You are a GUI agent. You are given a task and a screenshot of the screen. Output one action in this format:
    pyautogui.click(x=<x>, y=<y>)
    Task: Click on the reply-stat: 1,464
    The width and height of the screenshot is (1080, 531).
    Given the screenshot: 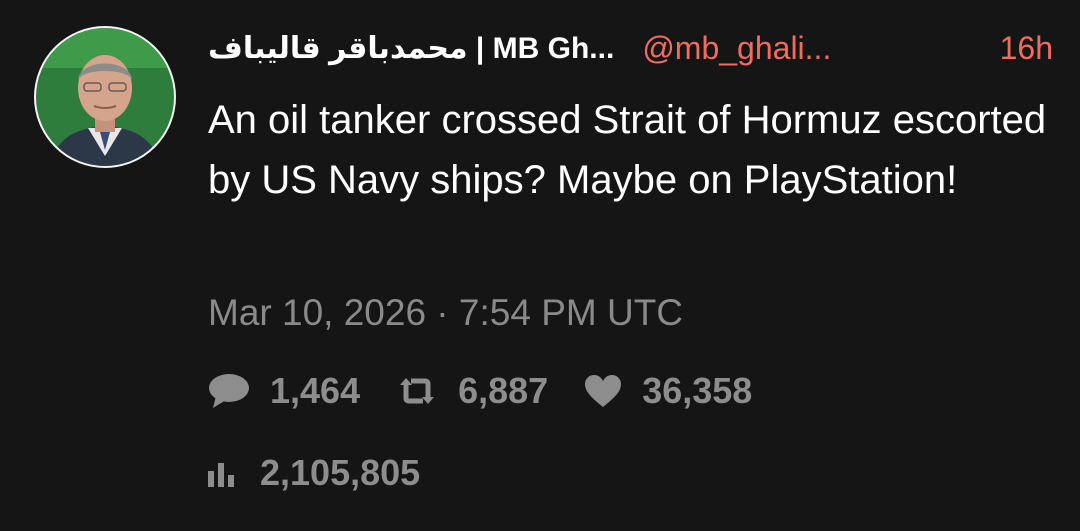 What is the action you would take?
    pyautogui.click(x=284, y=391)
    